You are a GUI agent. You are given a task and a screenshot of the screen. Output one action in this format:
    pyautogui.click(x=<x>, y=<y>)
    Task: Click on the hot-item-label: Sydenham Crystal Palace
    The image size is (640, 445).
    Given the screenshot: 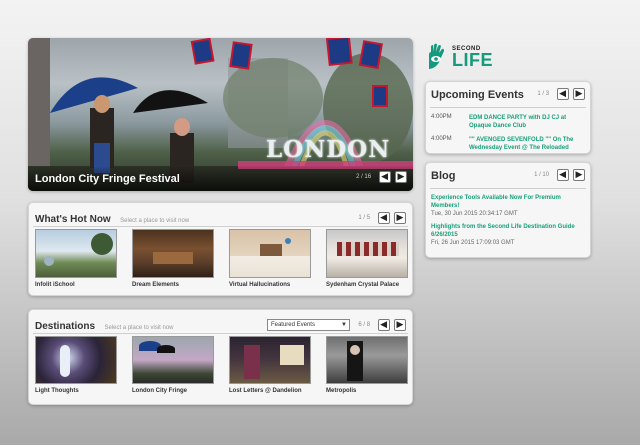 What is the action you would take?
    pyautogui.click(x=367, y=285)
    